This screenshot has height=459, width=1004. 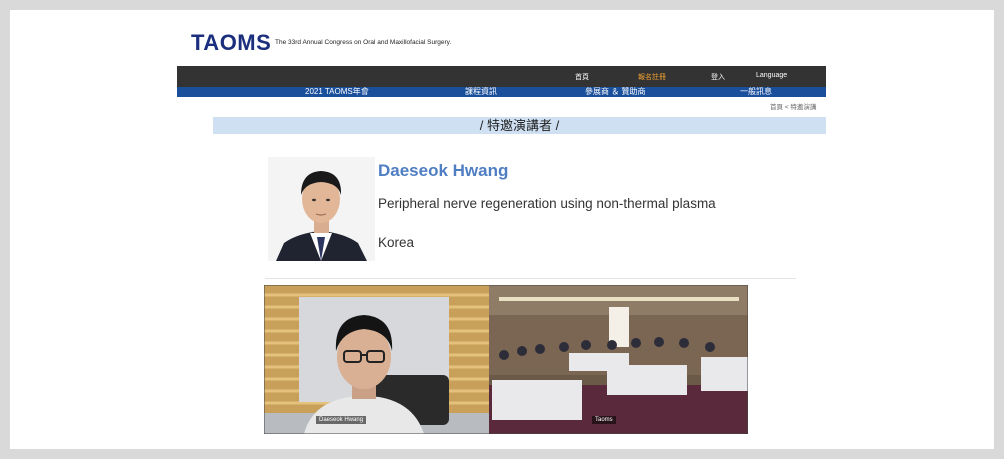 I want to click on top-nav-register: 報名註冊, so click(x=652, y=77).